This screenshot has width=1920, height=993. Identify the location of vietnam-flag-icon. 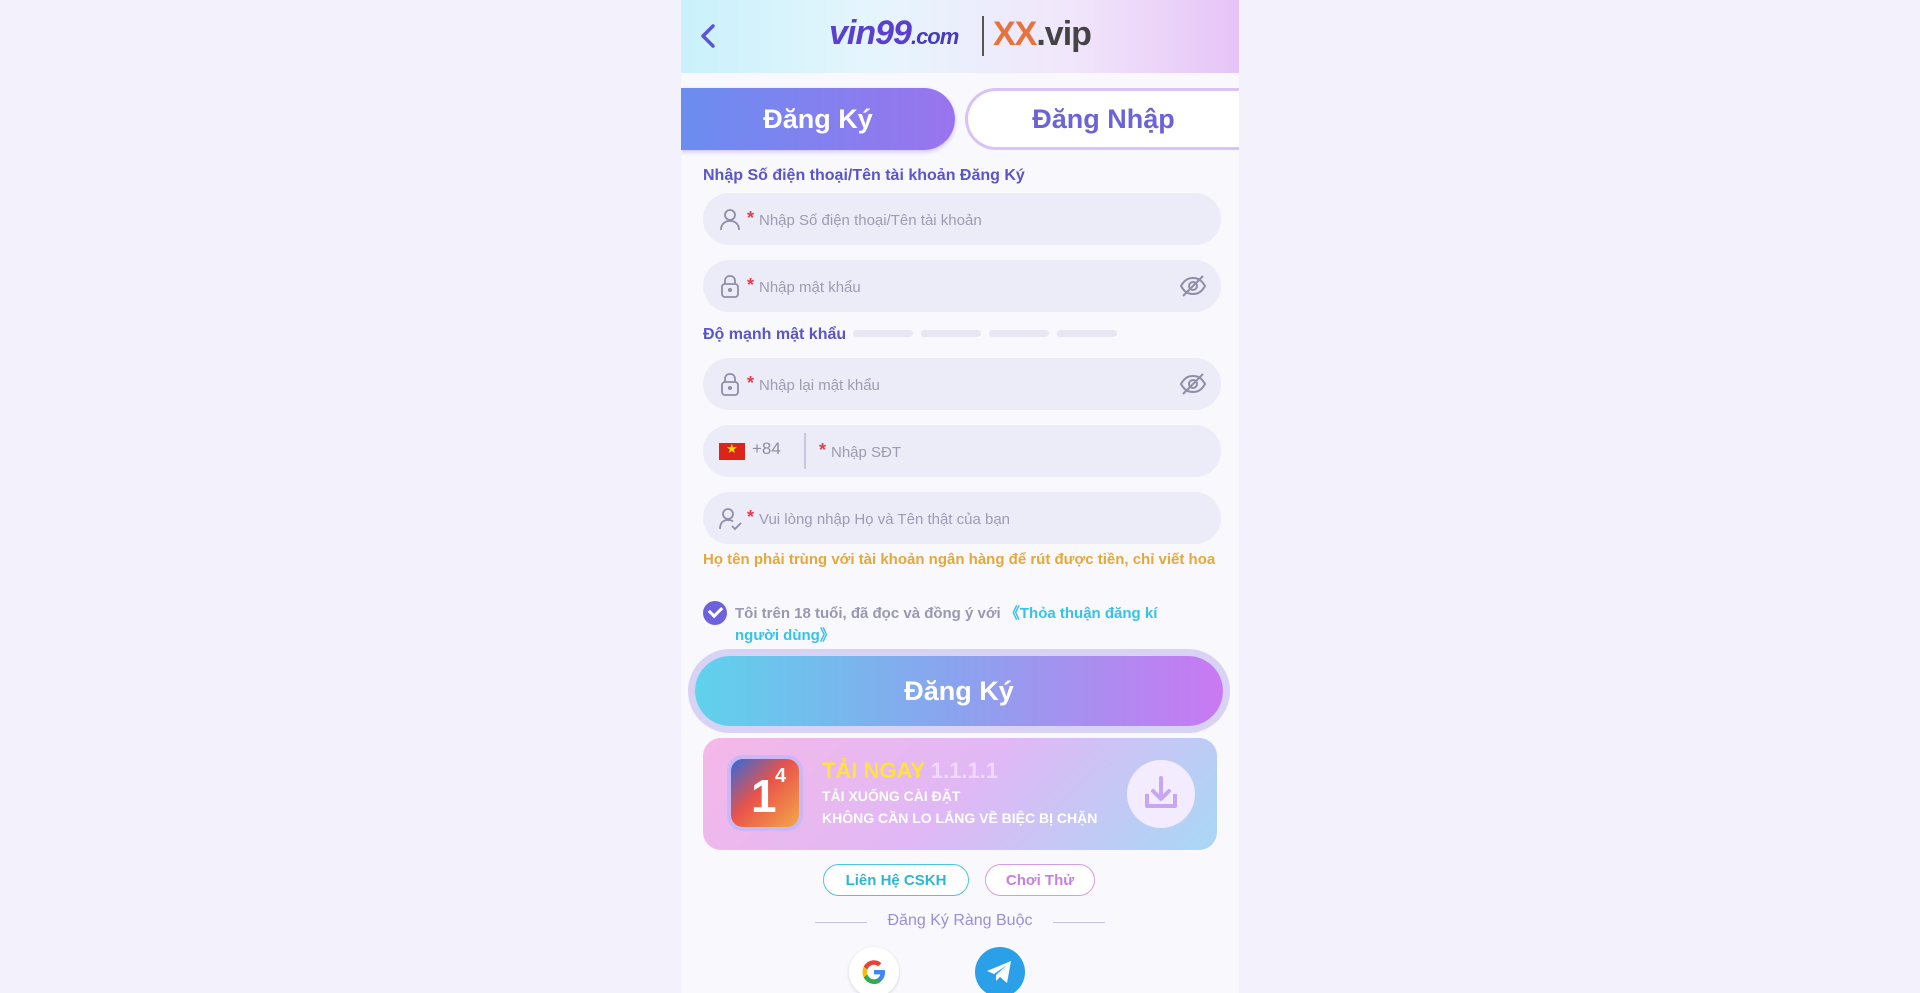
(732, 450).